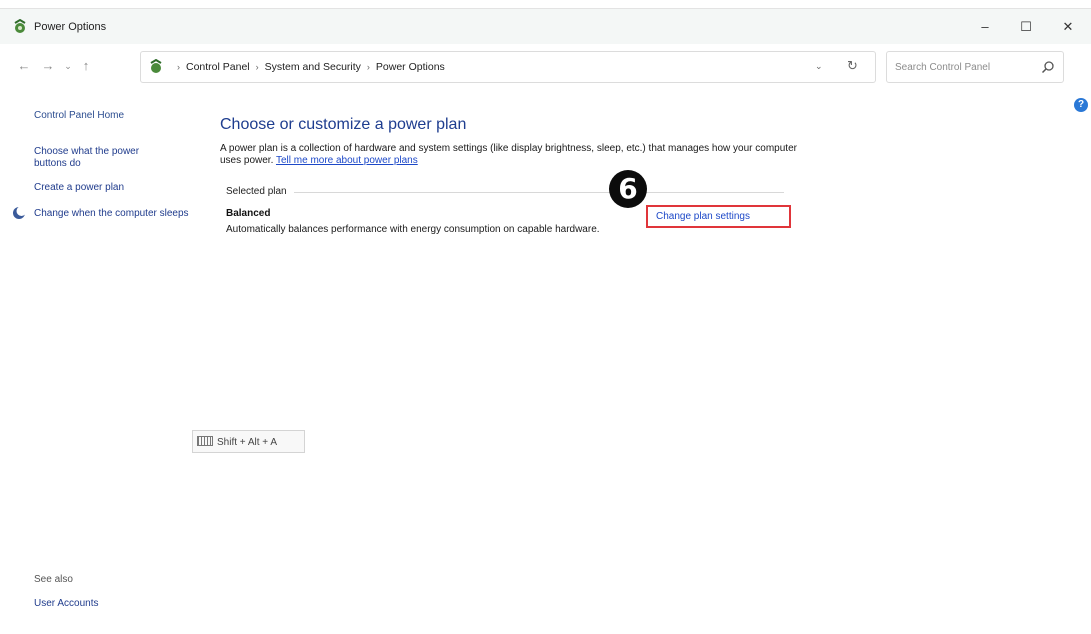  Describe the element at coordinates (48, 65) in the screenshot. I see `forward-arrow-icon: →` at that location.